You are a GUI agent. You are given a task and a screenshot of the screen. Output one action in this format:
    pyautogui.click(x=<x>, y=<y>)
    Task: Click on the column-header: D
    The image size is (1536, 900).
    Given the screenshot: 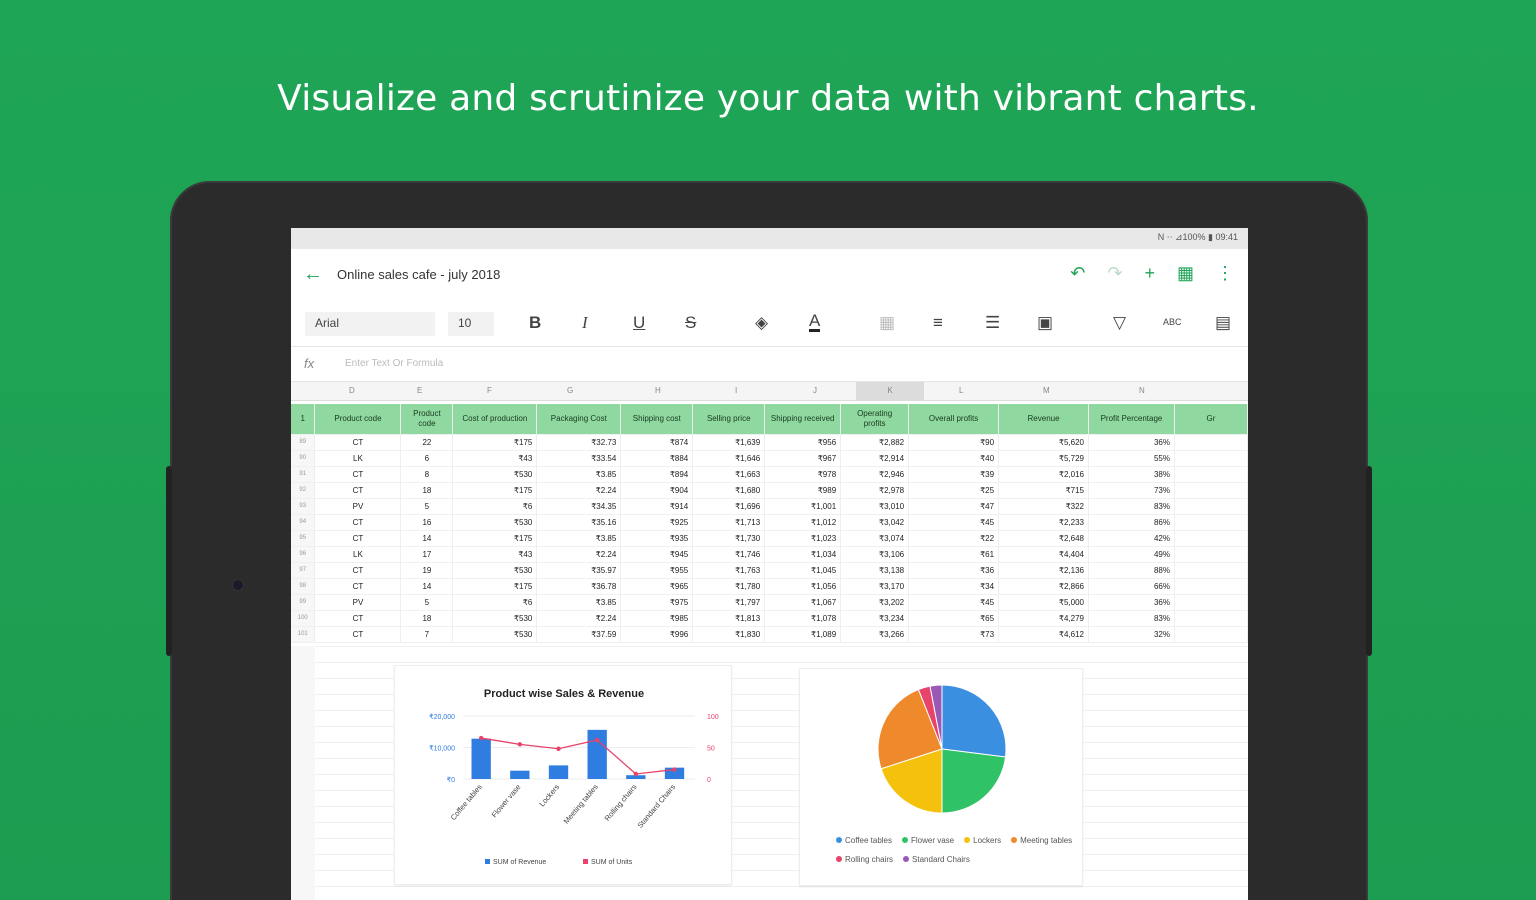 What is the action you would take?
    pyautogui.click(x=352, y=390)
    